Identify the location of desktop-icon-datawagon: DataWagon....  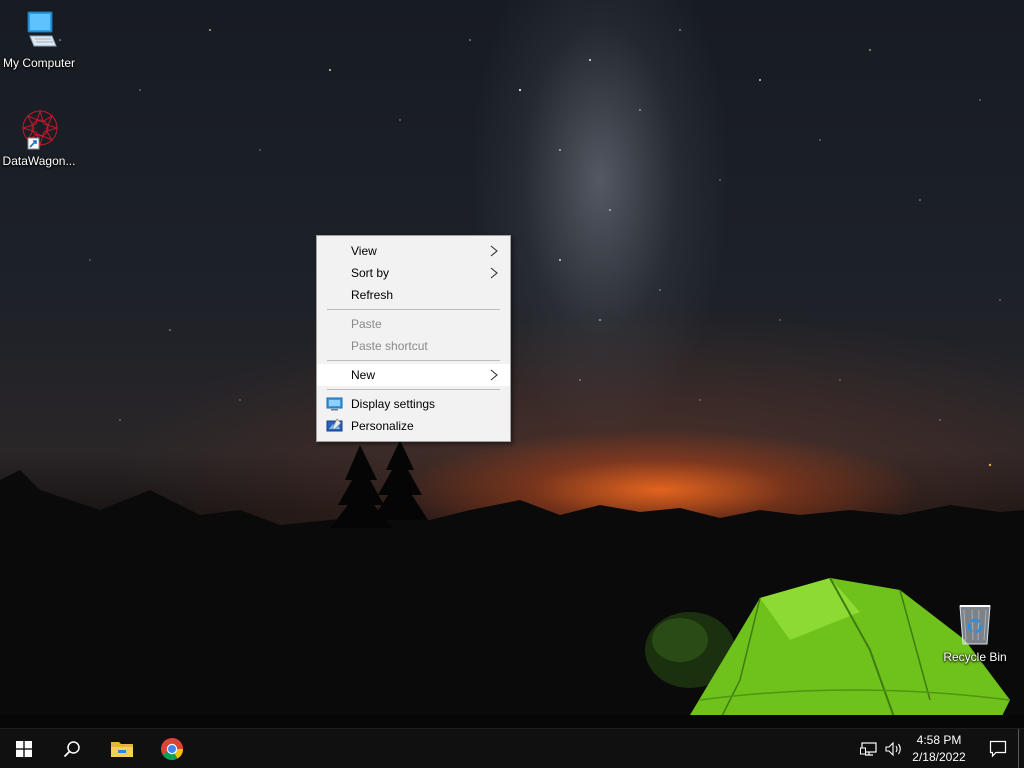
(39, 137).